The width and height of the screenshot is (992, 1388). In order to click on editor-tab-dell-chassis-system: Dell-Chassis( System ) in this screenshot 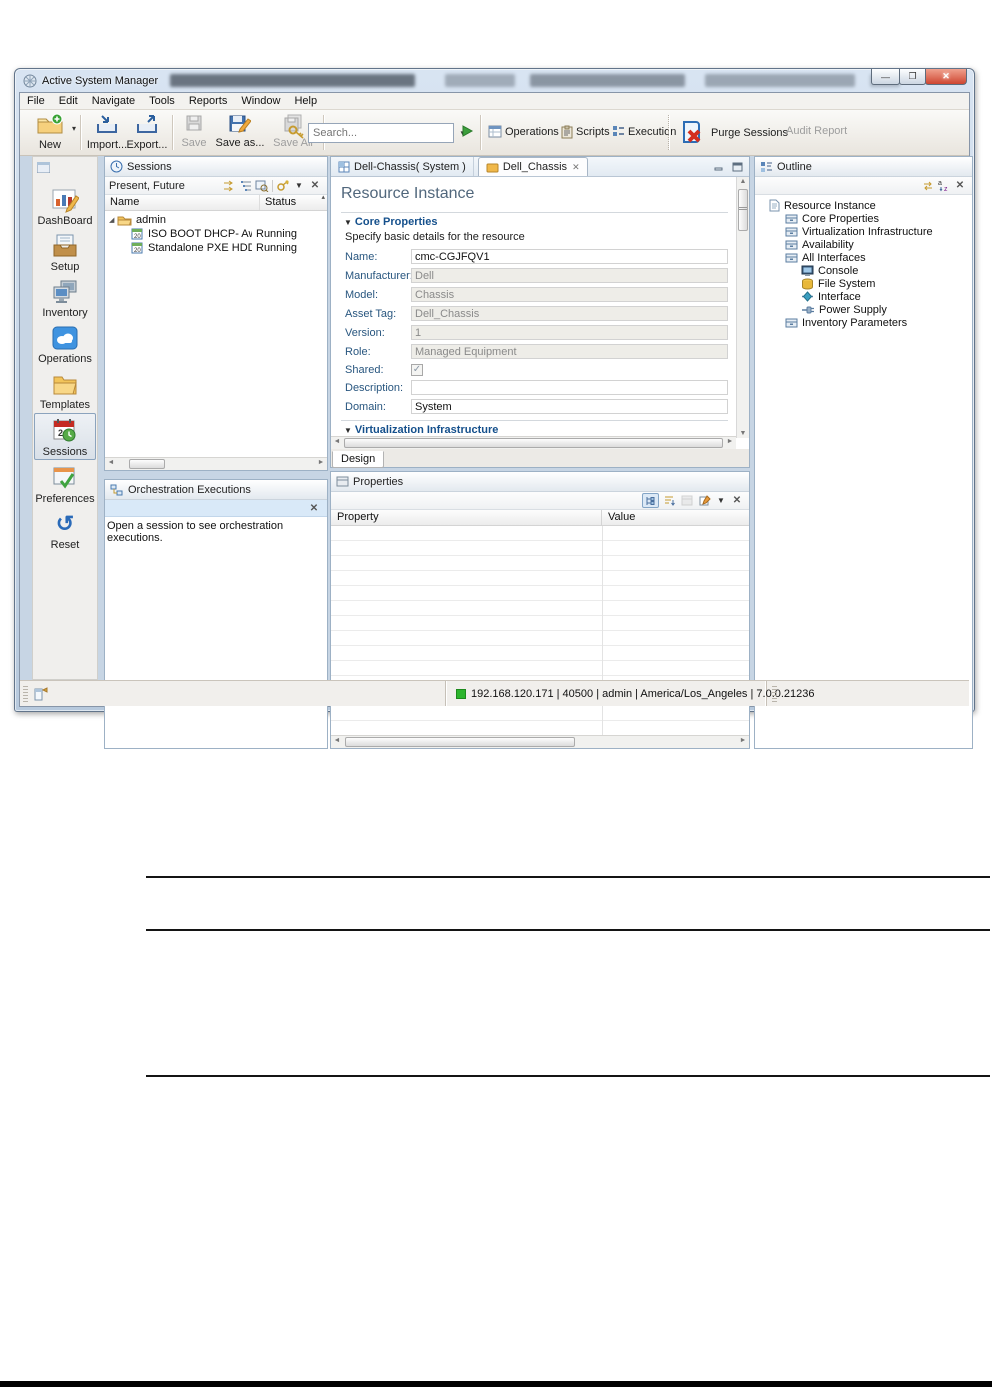, I will do `click(402, 166)`.